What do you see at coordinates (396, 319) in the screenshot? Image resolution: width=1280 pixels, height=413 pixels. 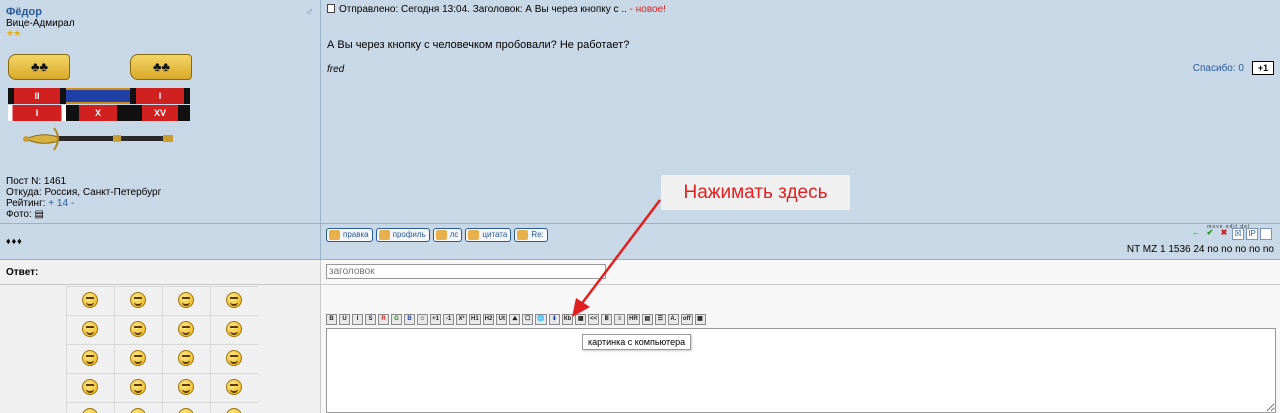 I see `green-color-button: G` at bounding box center [396, 319].